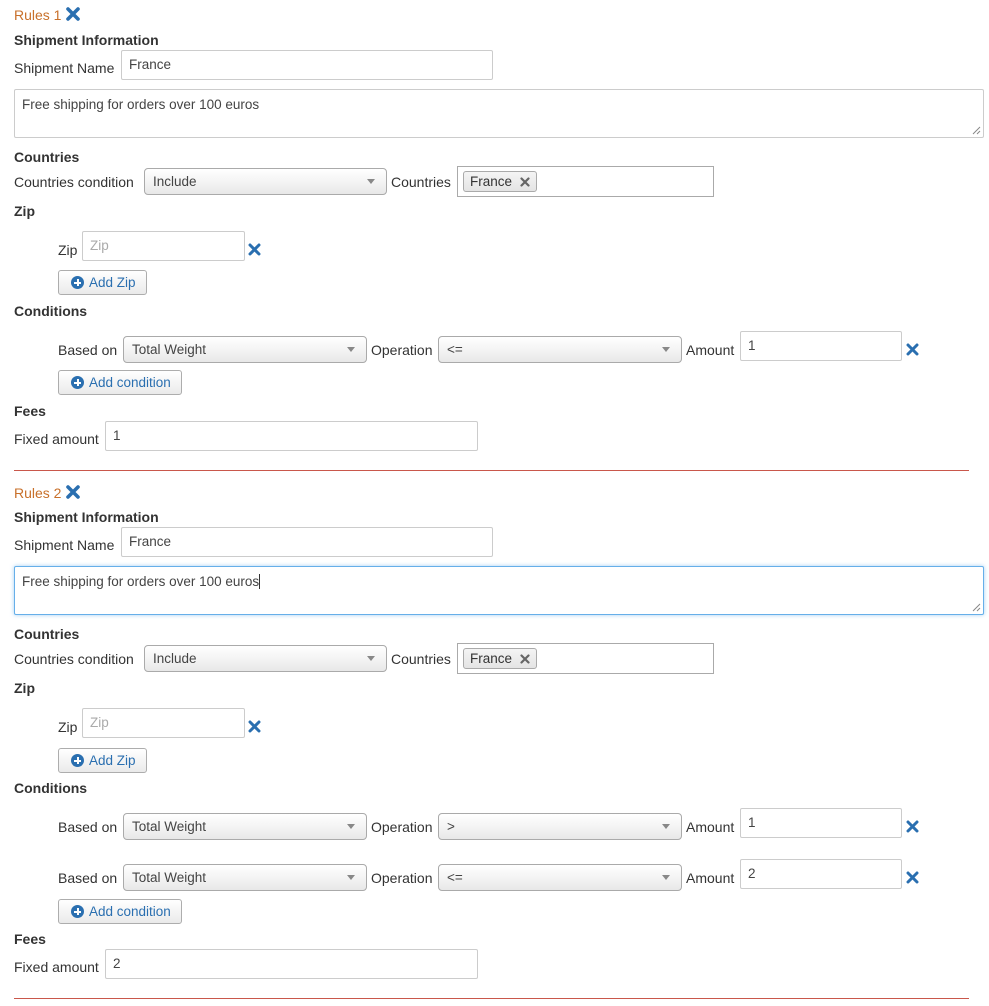 This screenshot has height=1006, width=989. I want to click on amount-input: 2, so click(821, 874).